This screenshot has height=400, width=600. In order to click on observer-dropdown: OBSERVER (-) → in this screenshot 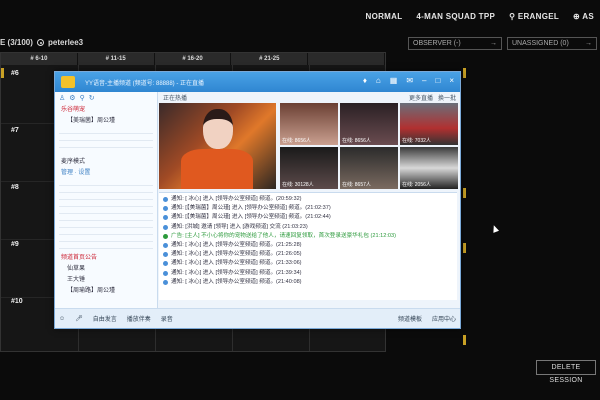, I will do `click(455, 43)`.